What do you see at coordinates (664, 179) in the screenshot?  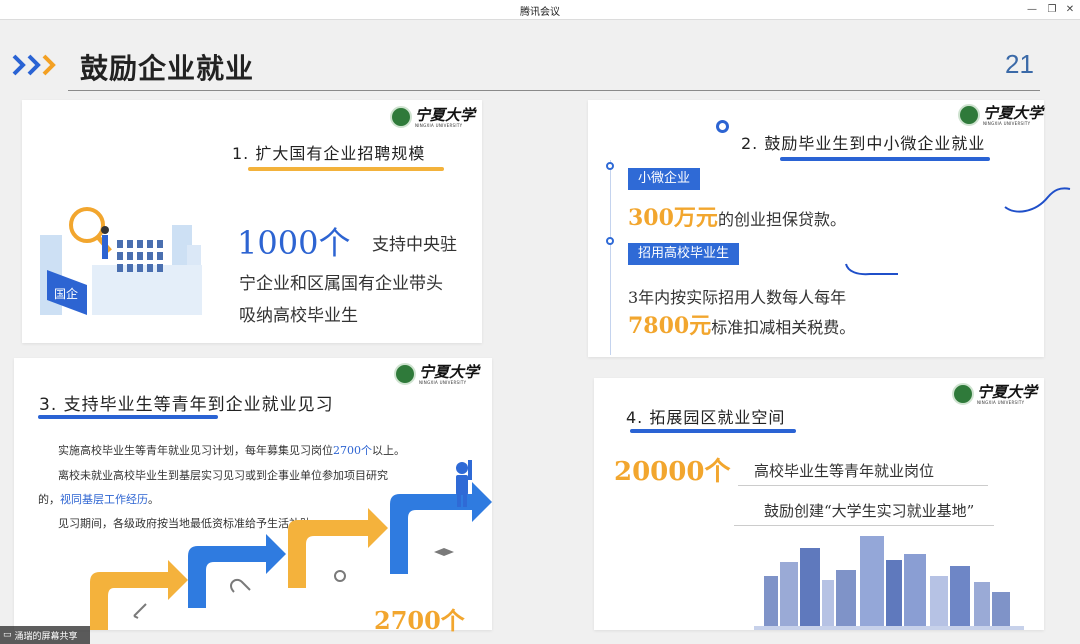 I see `tag-small-enterprise: 小微企业` at bounding box center [664, 179].